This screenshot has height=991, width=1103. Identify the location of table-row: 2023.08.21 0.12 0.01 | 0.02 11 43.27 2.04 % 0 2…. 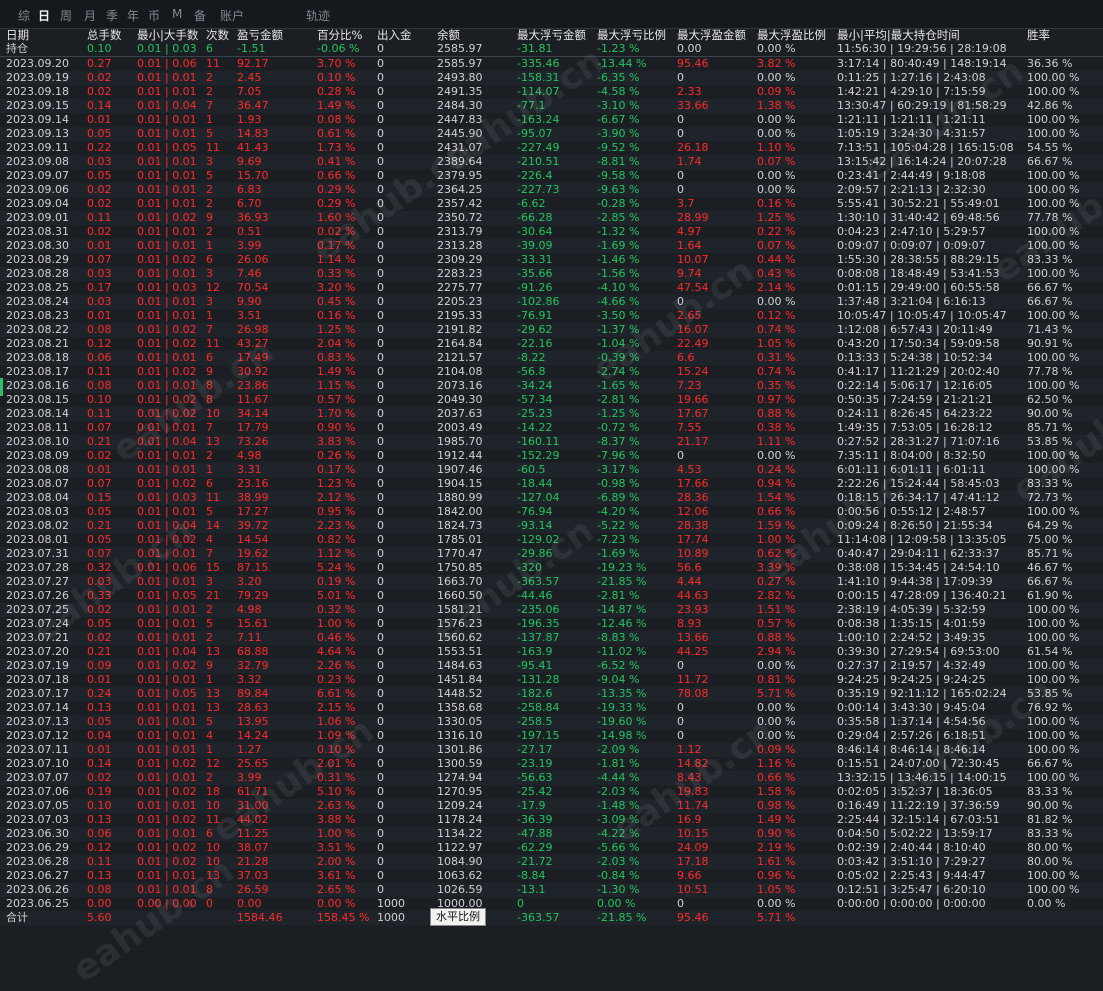
(551, 344).